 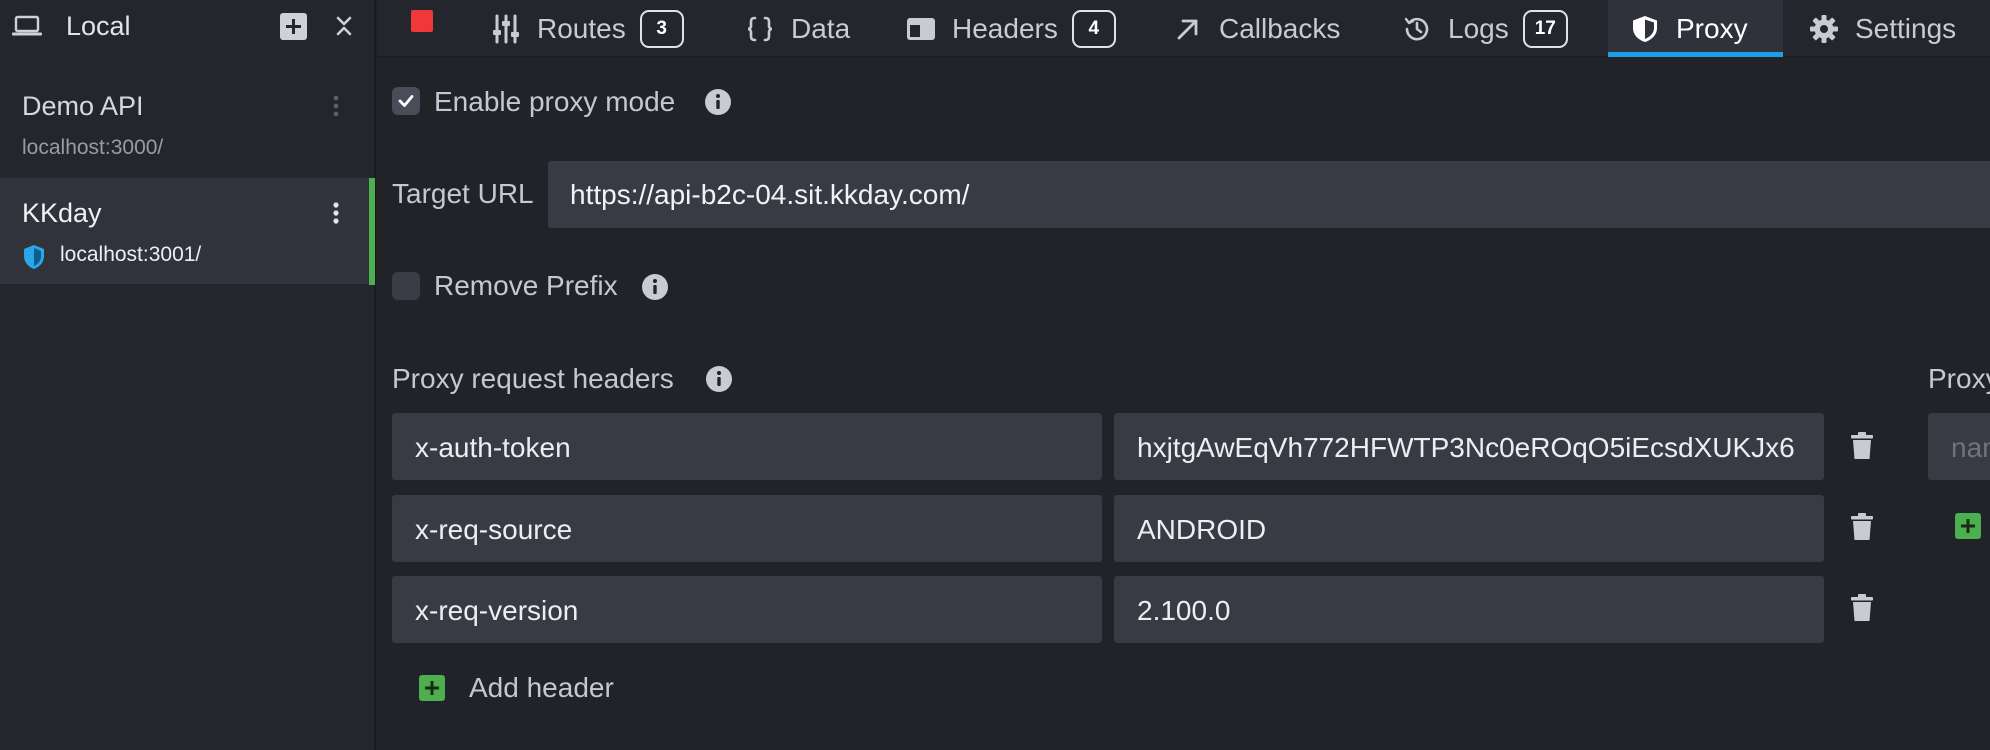 I want to click on add-header-icon, so click(x=432, y=688).